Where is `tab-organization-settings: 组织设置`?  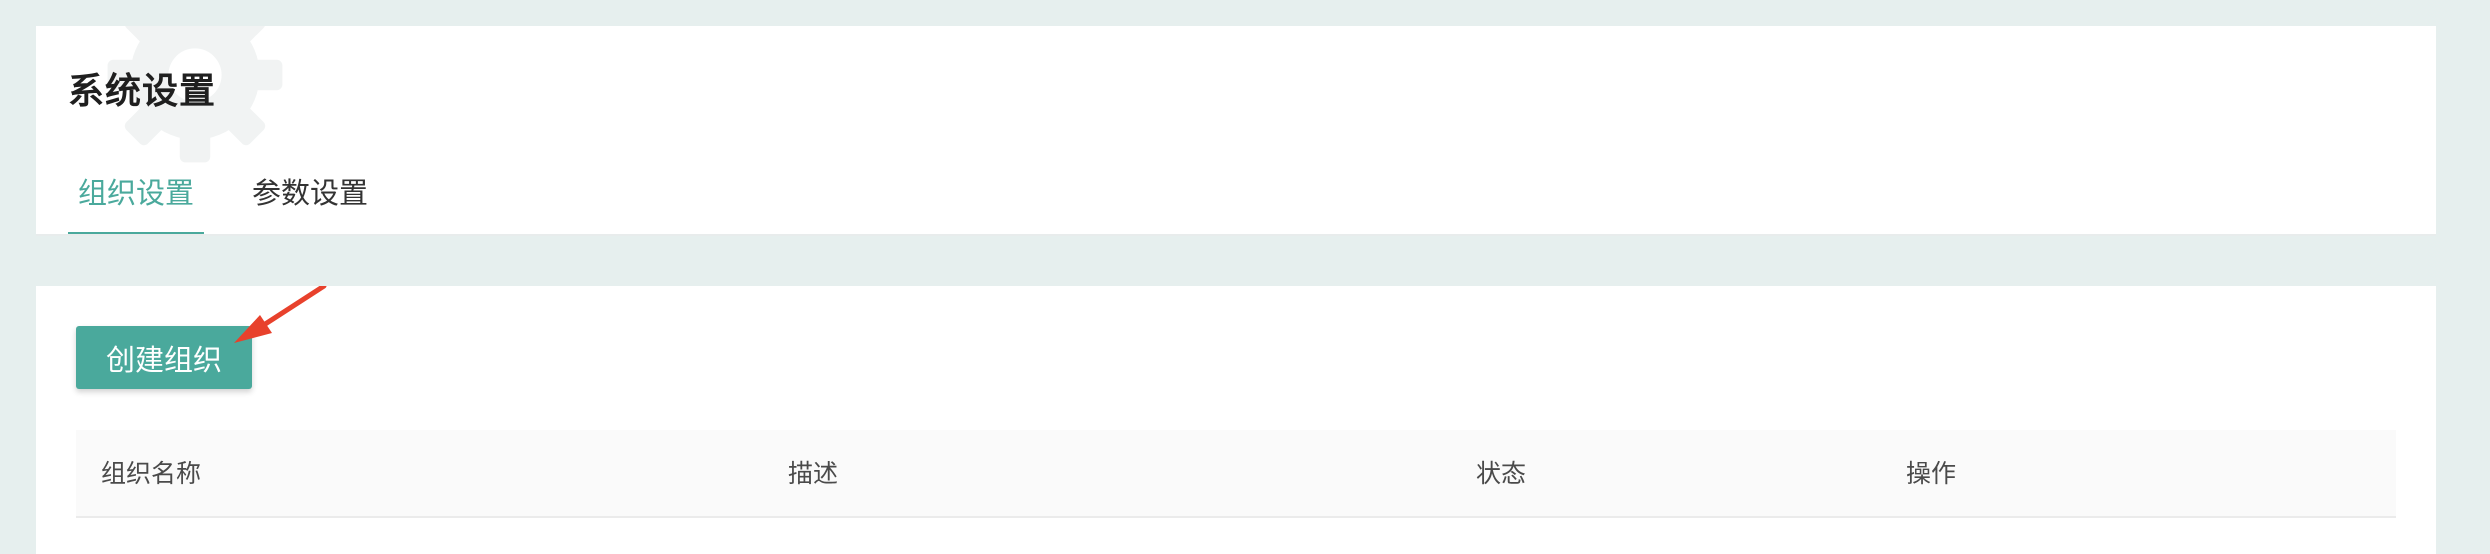
tab-organization-settings: 组织设置 is located at coordinates (136, 202).